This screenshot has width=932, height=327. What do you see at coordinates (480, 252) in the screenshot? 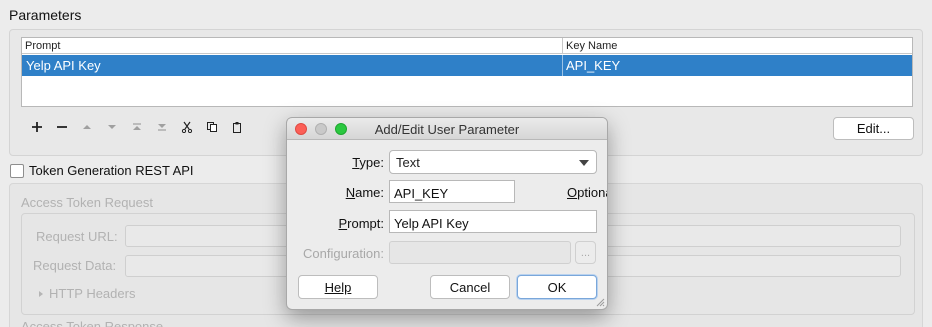
I see `configuration-input` at bounding box center [480, 252].